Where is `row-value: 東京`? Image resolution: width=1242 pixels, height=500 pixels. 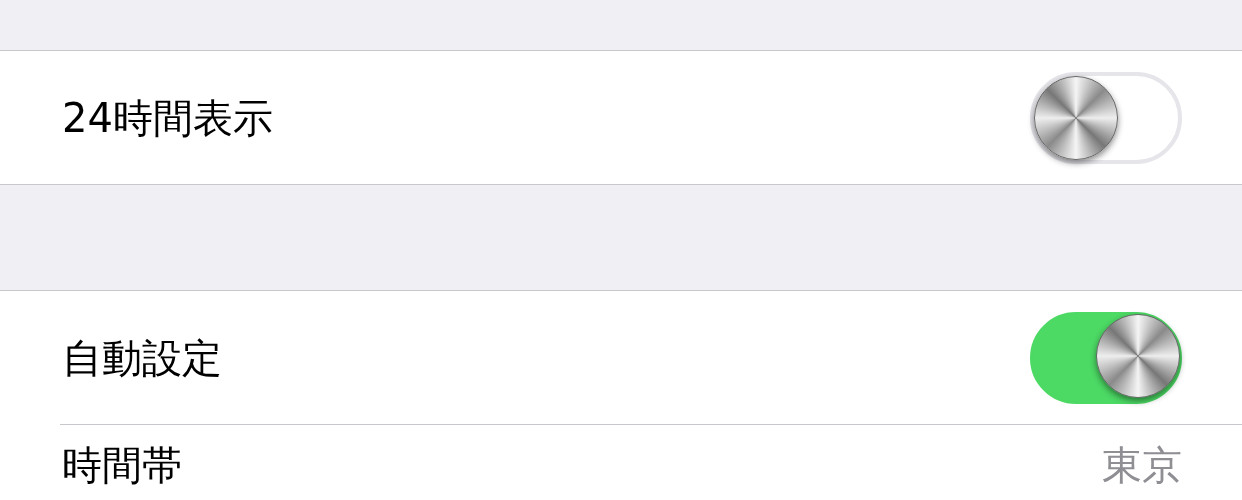
row-value: 東京 is located at coordinates (1142, 465).